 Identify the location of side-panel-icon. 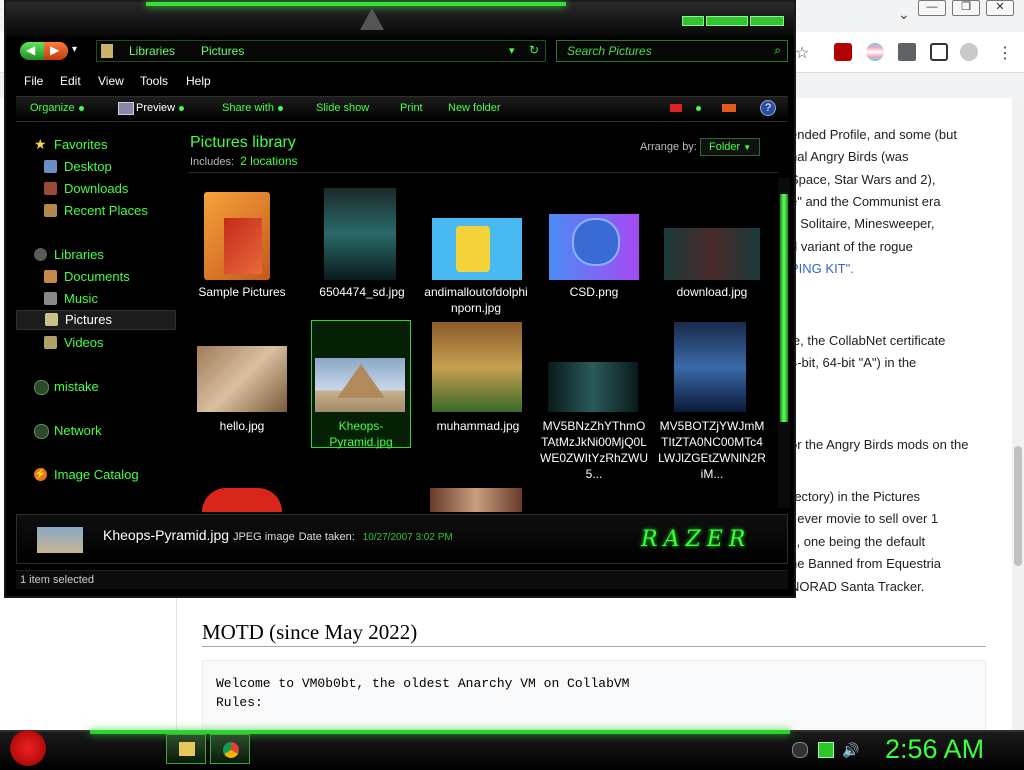
(939, 52).